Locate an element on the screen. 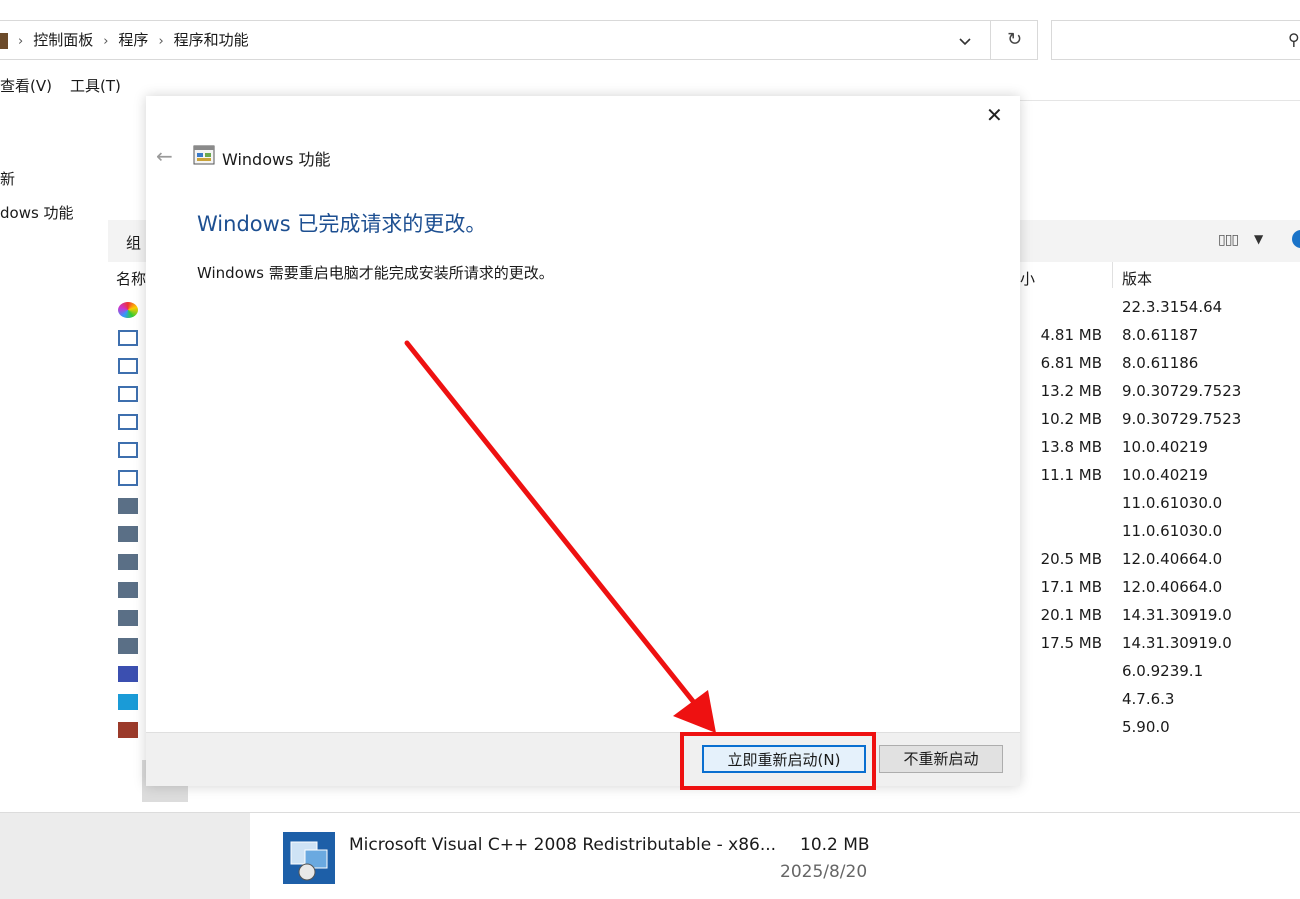 This screenshot has height=899, width=1300. breadcrumb: › 控制面板 › 程序 › 程序和功能 is located at coordinates (129, 40).